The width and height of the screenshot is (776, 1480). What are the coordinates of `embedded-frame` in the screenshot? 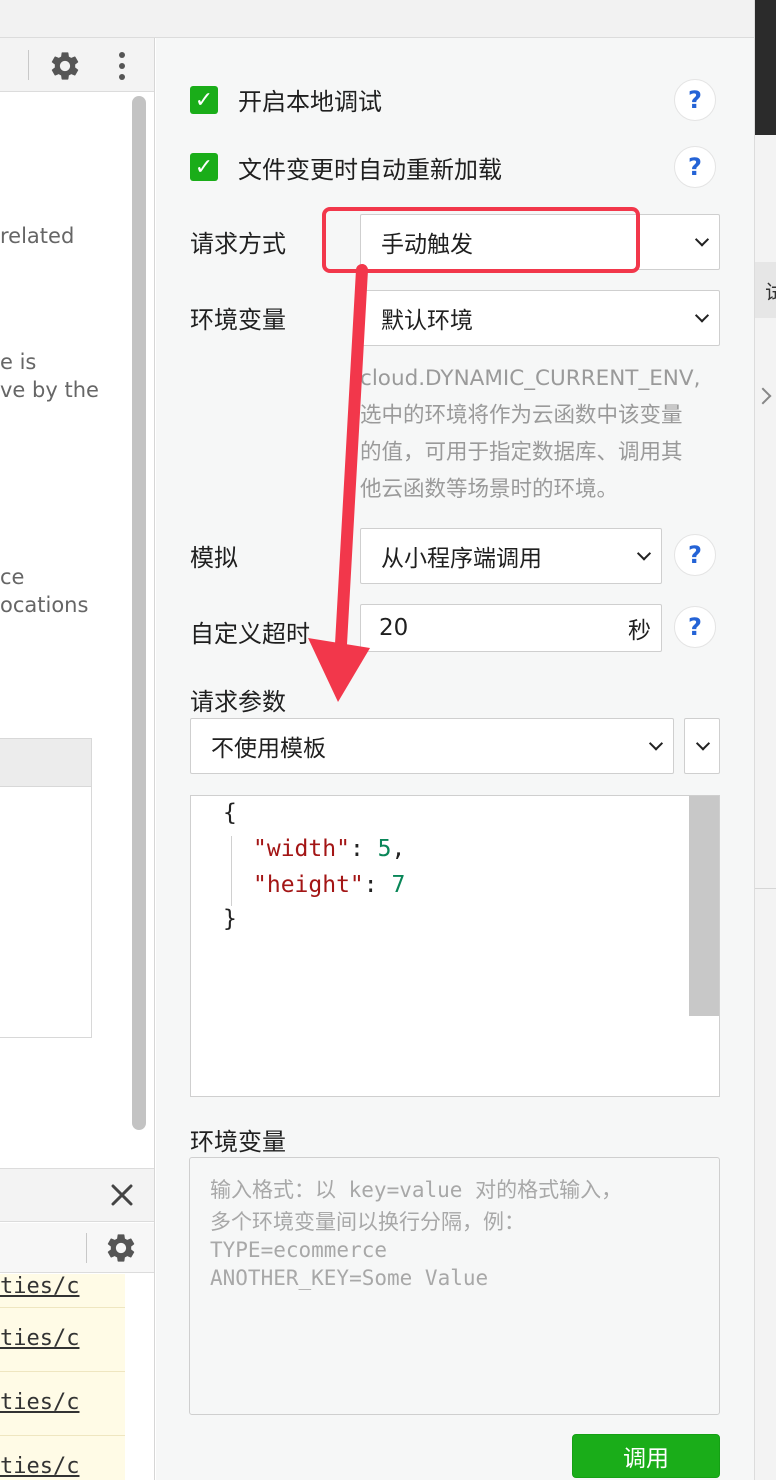 It's located at (46, 888).